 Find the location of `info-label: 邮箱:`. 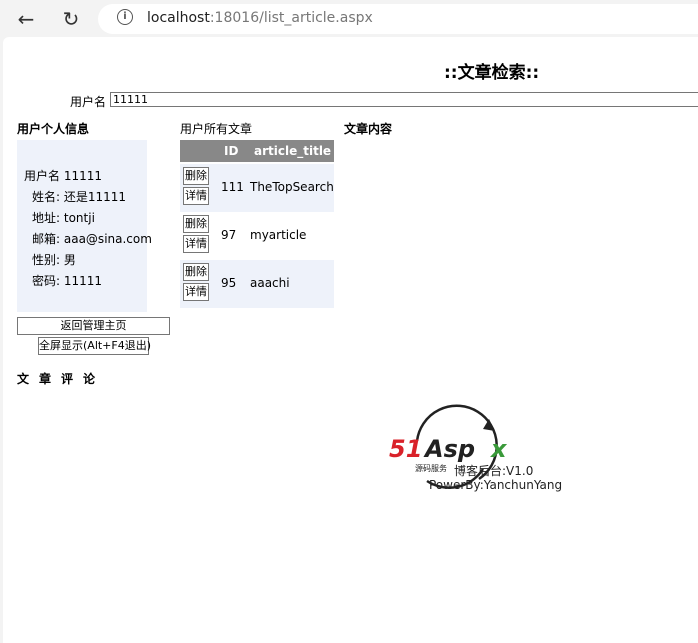

info-label: 邮箱: is located at coordinates (46, 239).